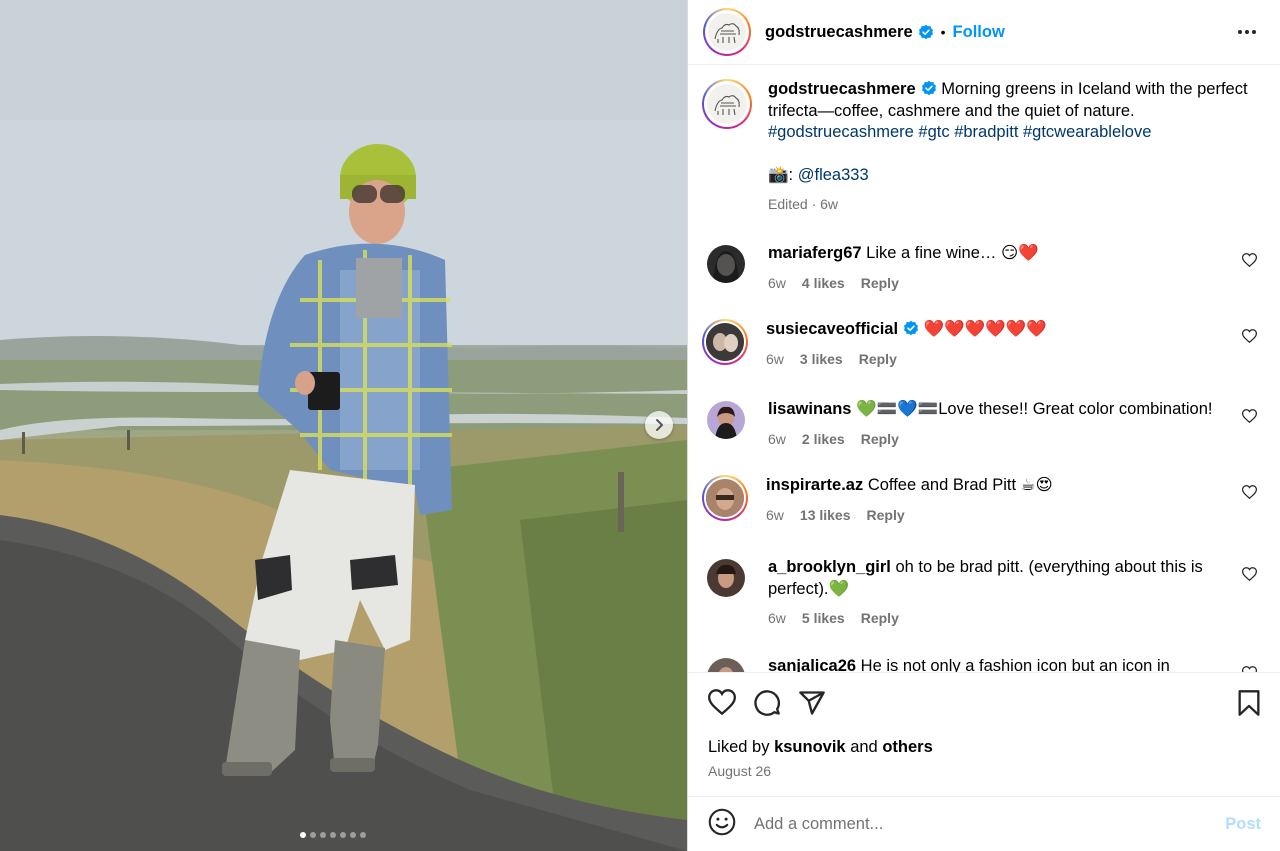  Describe the element at coordinates (1243, 824) in the screenshot. I see `post-comment-button: Post` at that location.